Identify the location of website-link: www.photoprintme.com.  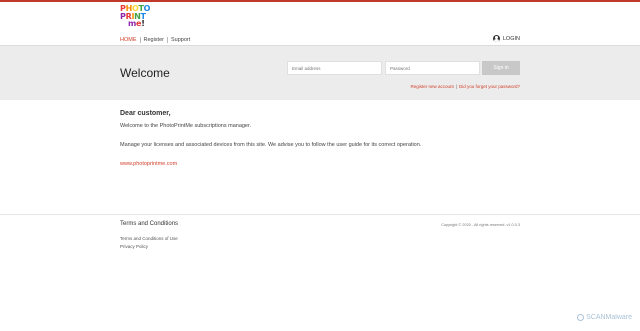
(148, 164).